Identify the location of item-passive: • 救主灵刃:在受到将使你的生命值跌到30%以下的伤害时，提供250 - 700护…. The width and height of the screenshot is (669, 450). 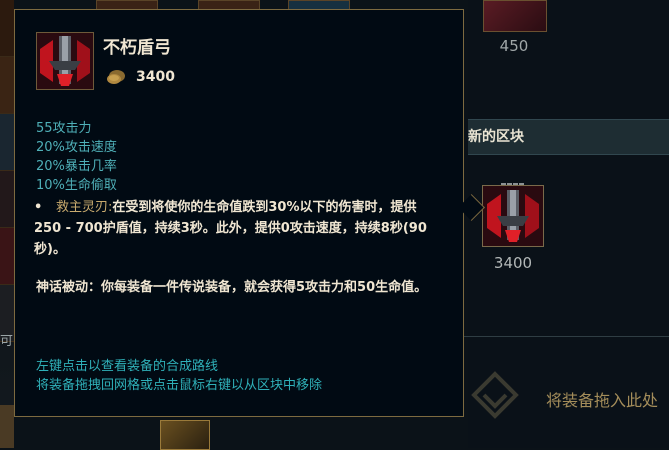
(232, 228).